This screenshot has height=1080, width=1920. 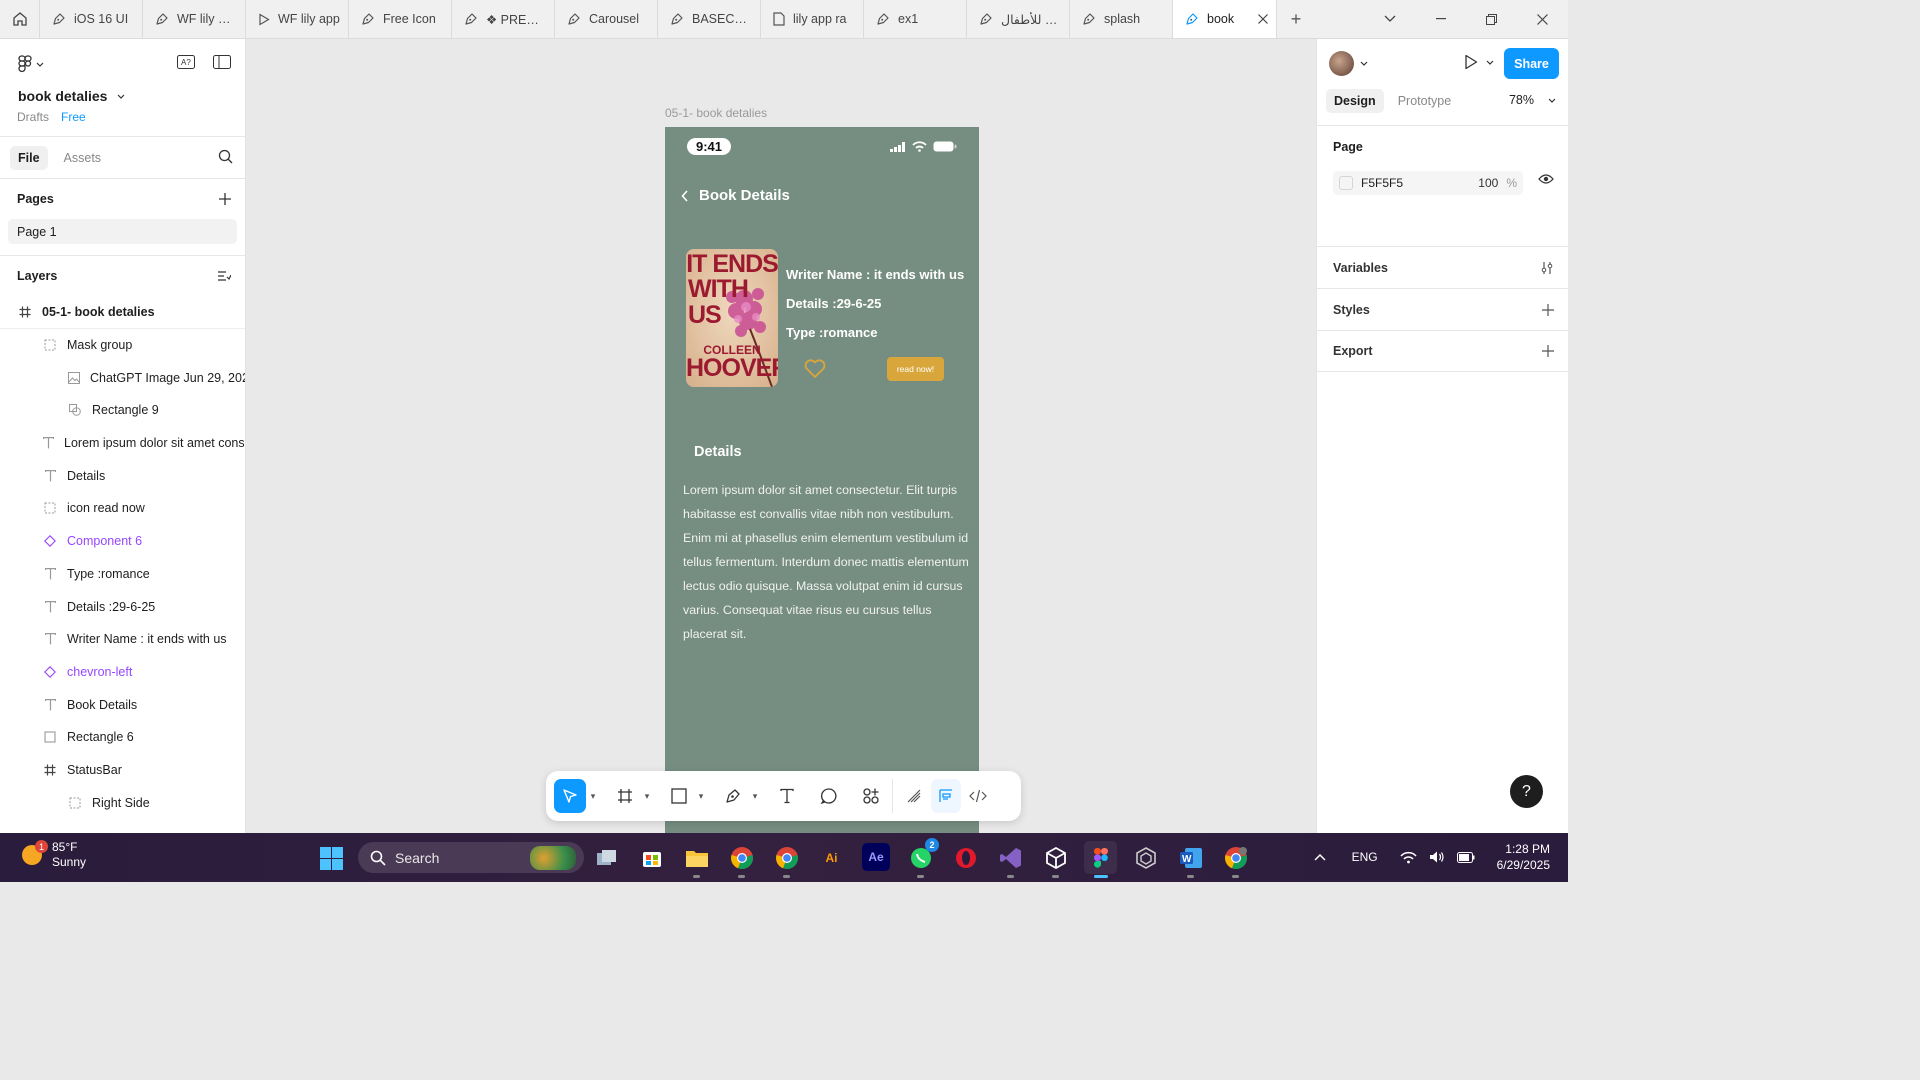 I want to click on help-button: ?, so click(x=1526, y=791).